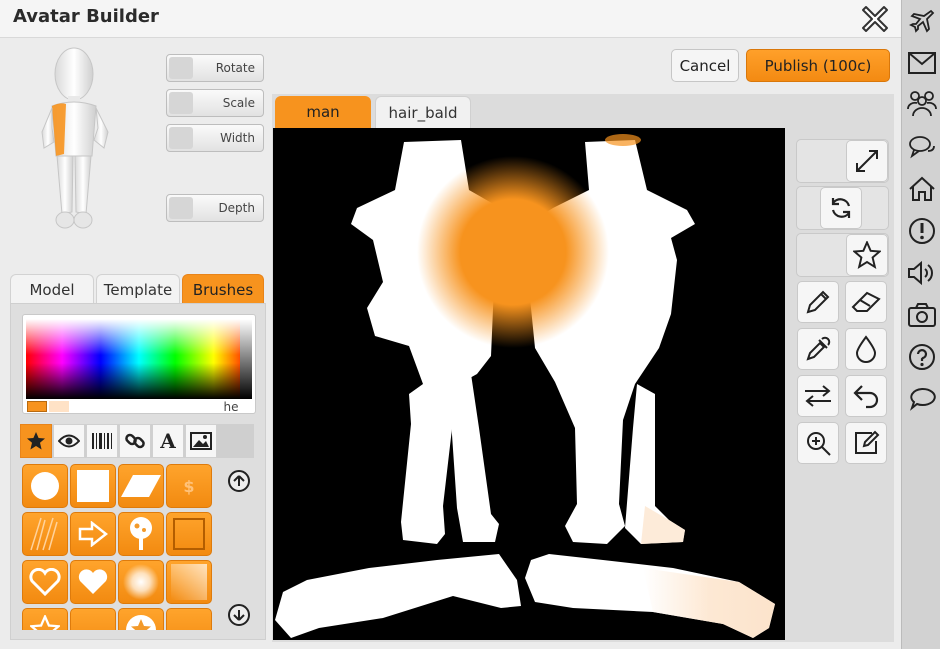  Describe the element at coordinates (818, 302) in the screenshot. I see `pencil-icon` at that location.